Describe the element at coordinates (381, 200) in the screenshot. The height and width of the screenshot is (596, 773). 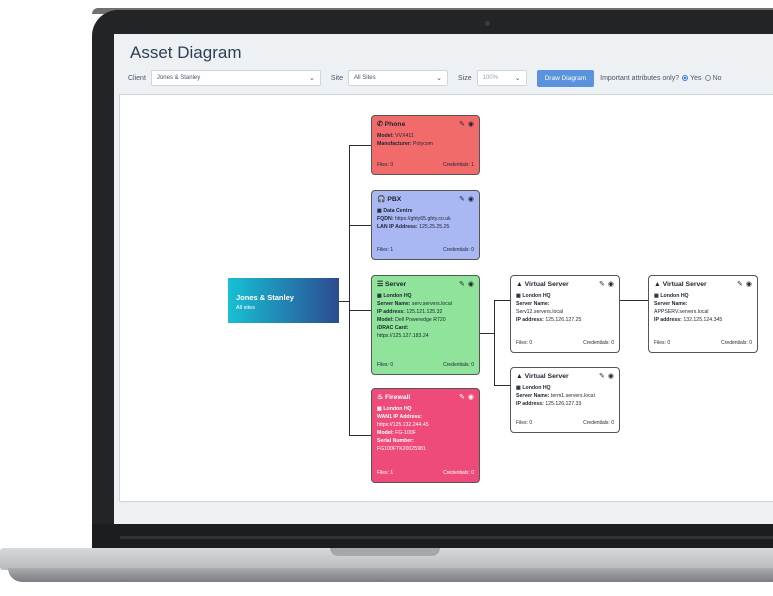
I see `headset-icon: 🎧` at that location.